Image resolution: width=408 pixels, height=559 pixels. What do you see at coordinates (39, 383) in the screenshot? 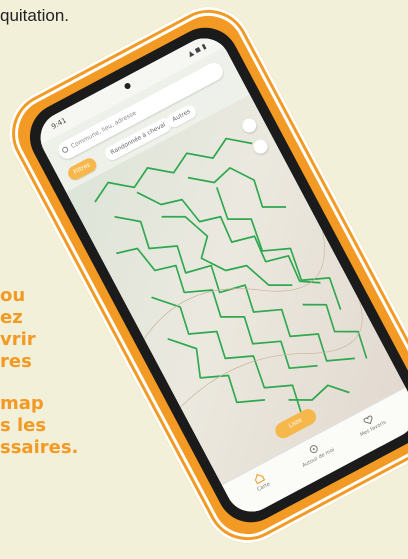
I see `promo-gap` at bounding box center [39, 383].